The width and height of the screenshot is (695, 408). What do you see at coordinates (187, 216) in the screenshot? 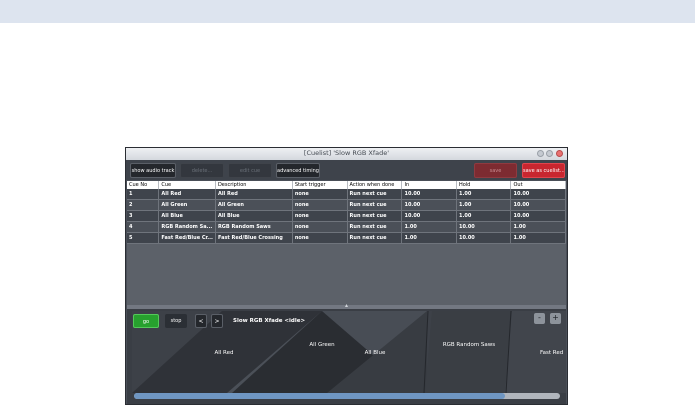
I see `cell-cue: All Blue` at bounding box center [187, 216].